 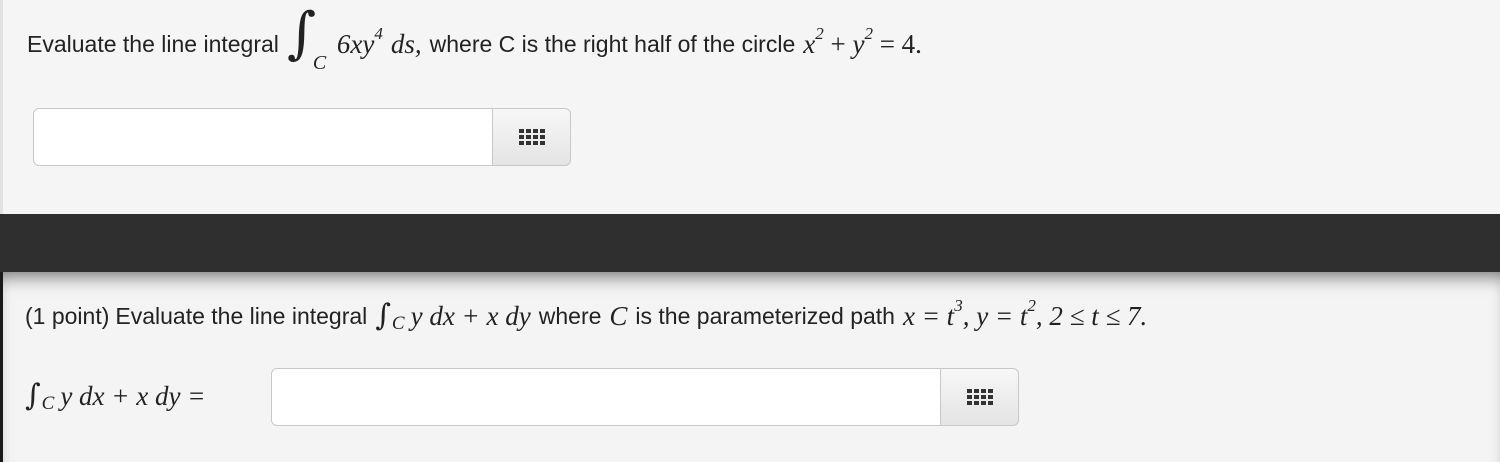 What do you see at coordinates (470, 315) in the screenshot?
I see `q2-integrand: y dx + x dy` at bounding box center [470, 315].